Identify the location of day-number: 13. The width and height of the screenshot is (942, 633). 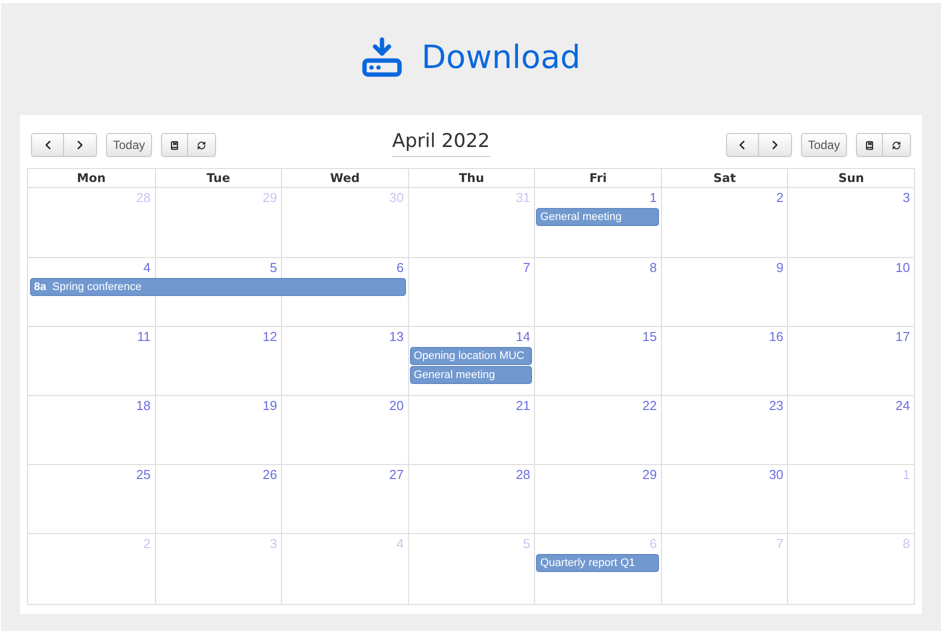
(396, 337).